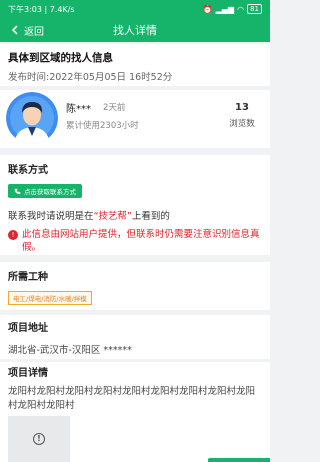 This screenshot has width=320, height=462. Describe the element at coordinates (135, 286) in the screenshot. I see `work-type-card: 所需工种 电工/焊电/消防/水暖/拌模` at that location.